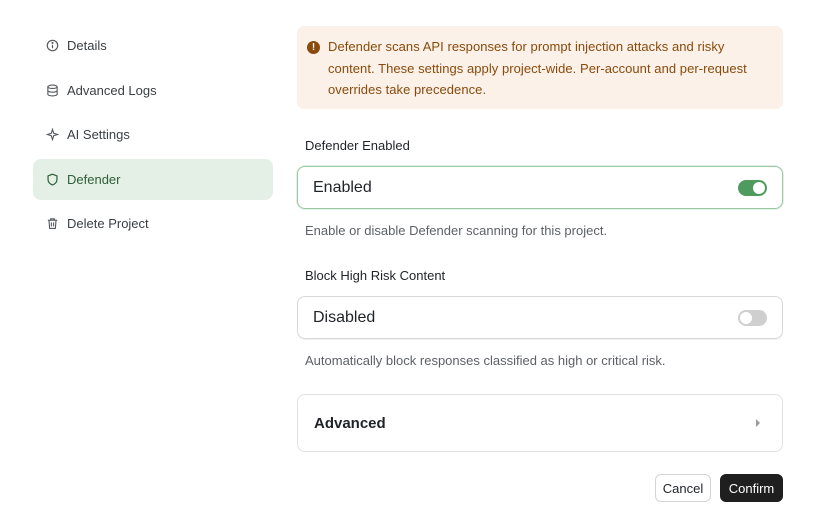 The height and width of the screenshot is (524, 831). I want to click on sidebar-item-ai-settings: AI Settings, so click(153, 134).